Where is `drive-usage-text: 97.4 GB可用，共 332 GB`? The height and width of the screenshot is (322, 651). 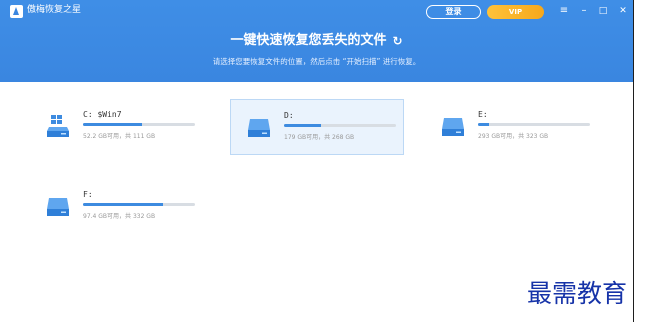 drive-usage-text: 97.4 GB可用，共 332 GB is located at coordinates (119, 216).